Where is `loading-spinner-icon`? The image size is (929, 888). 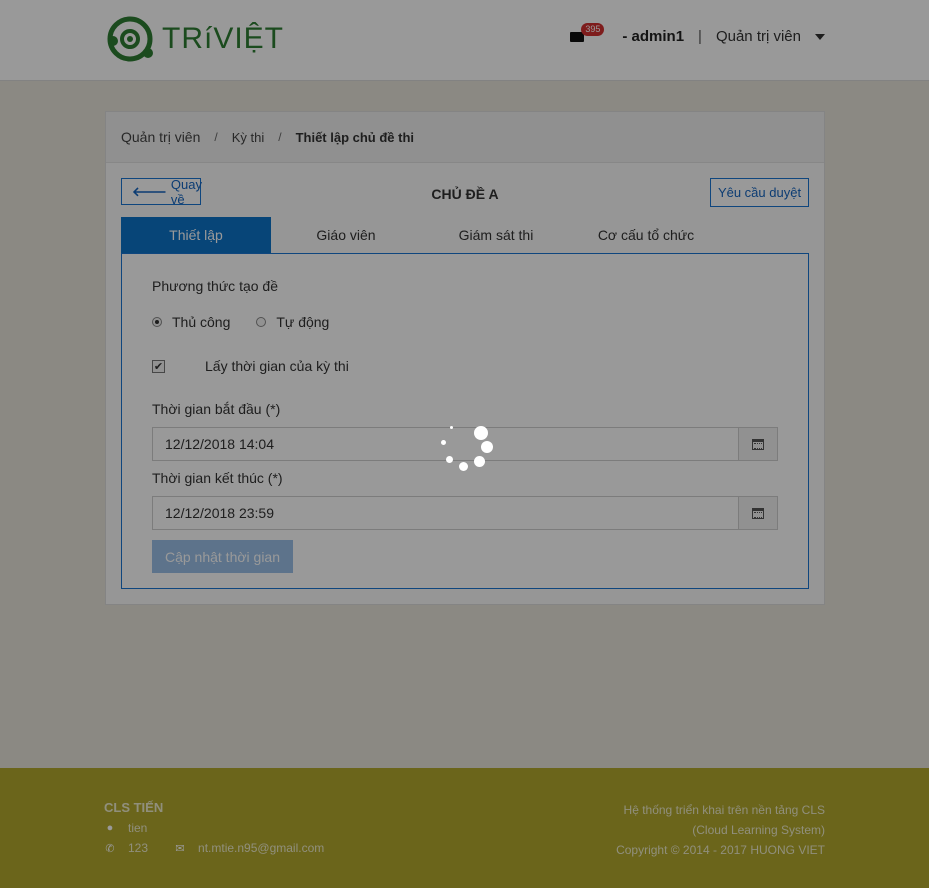 loading-spinner-icon is located at coordinates (468, 449).